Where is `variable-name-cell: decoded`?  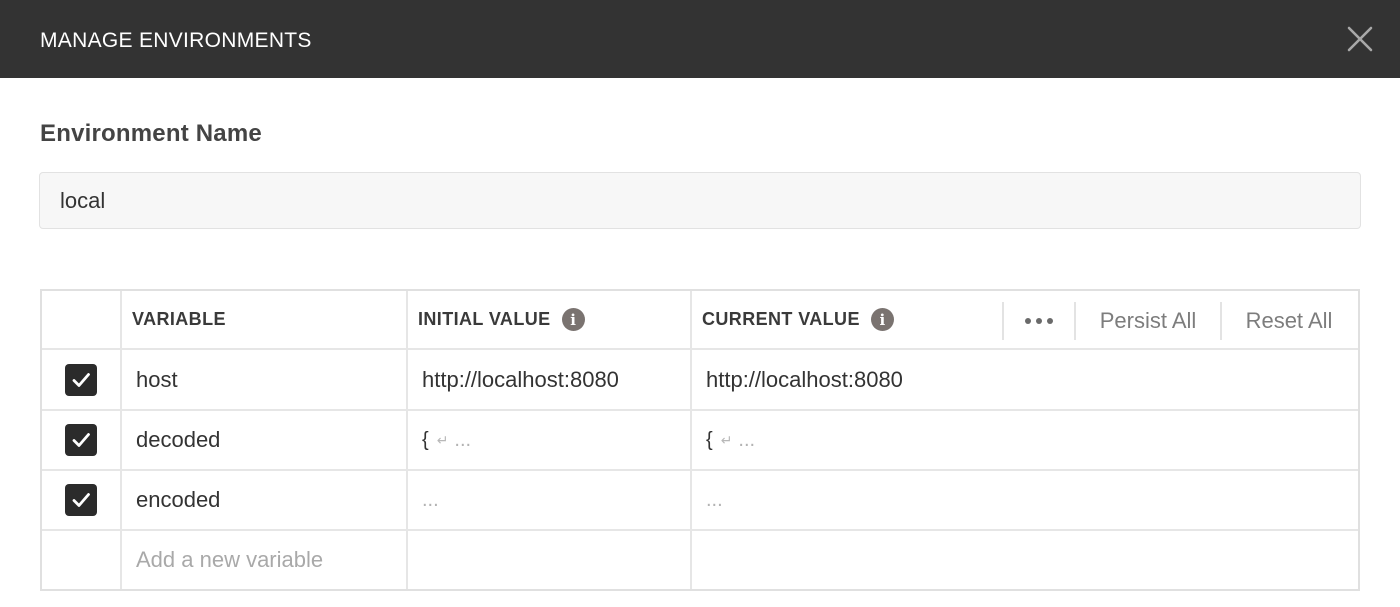 variable-name-cell: decoded is located at coordinates (264, 440).